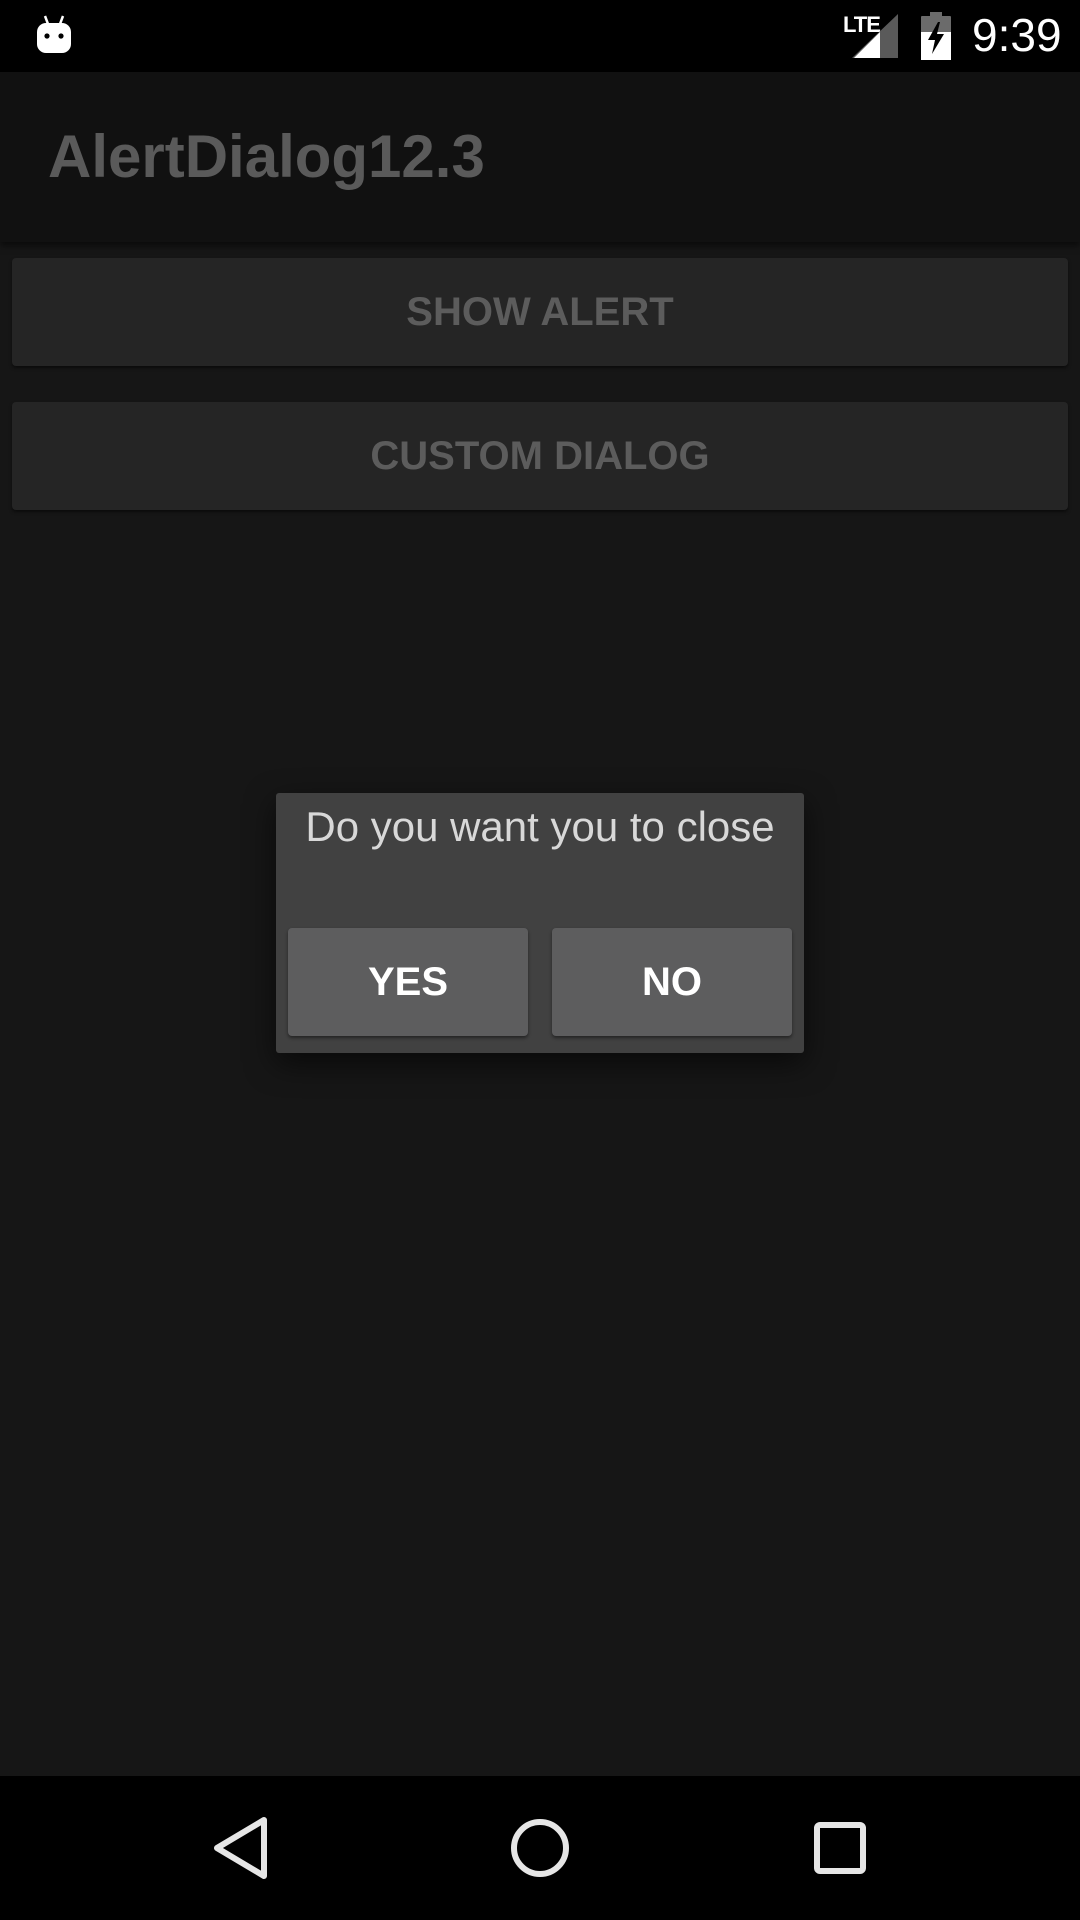 The height and width of the screenshot is (1920, 1080). Describe the element at coordinates (672, 982) in the screenshot. I see `no-button: NO` at that location.